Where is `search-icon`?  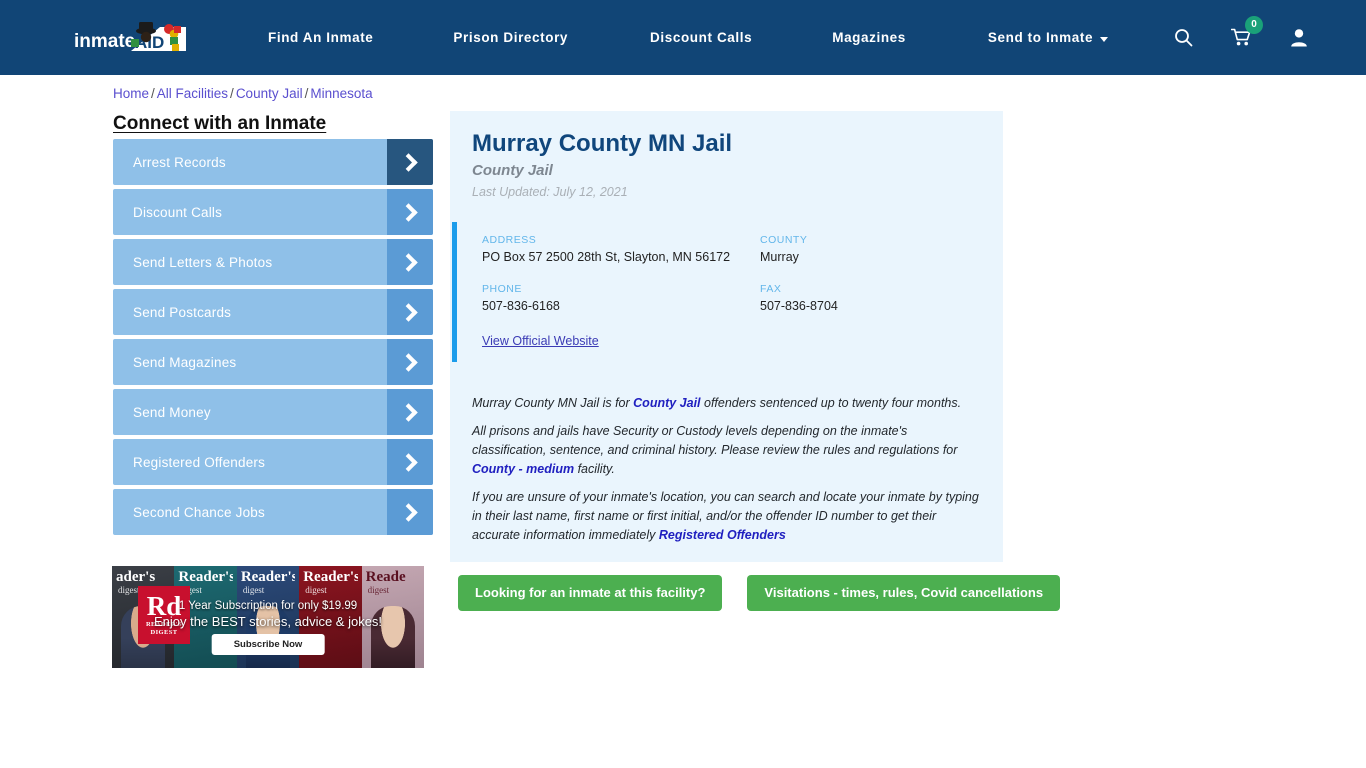
search-icon is located at coordinates (1183, 37).